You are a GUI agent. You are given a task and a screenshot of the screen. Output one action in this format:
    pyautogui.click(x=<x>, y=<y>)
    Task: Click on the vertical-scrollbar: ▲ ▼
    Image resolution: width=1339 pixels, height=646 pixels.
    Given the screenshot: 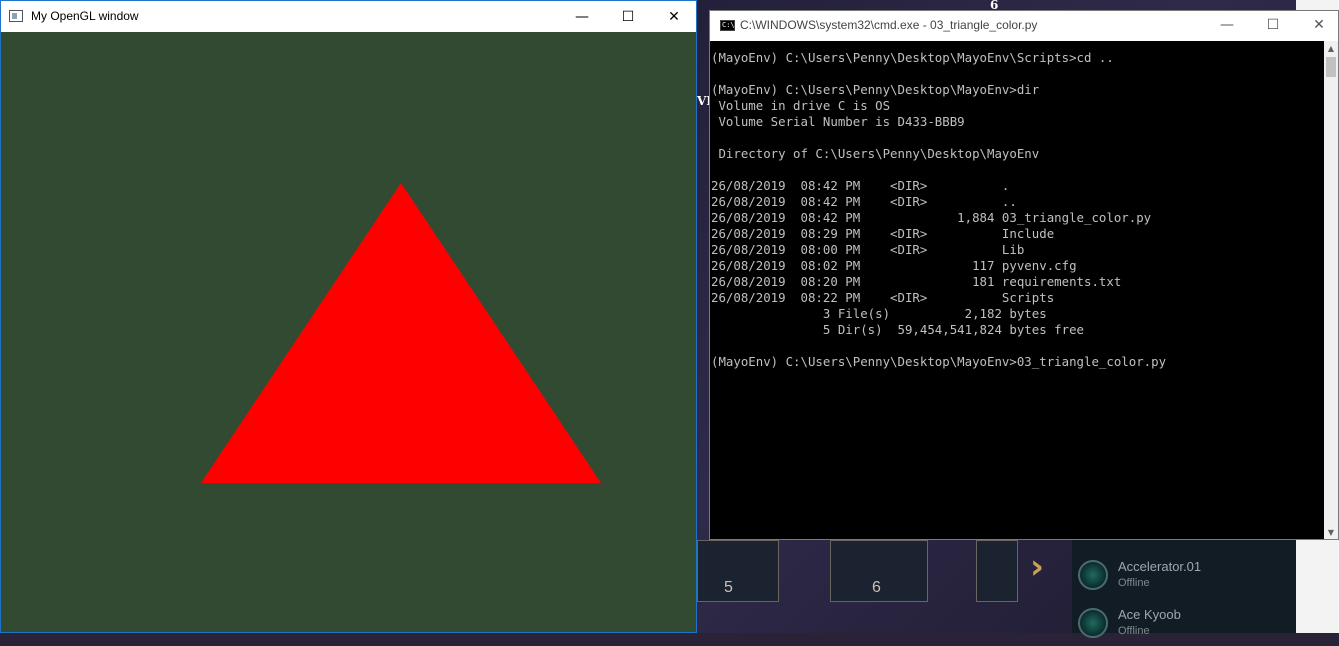 What is the action you would take?
    pyautogui.click(x=1331, y=290)
    